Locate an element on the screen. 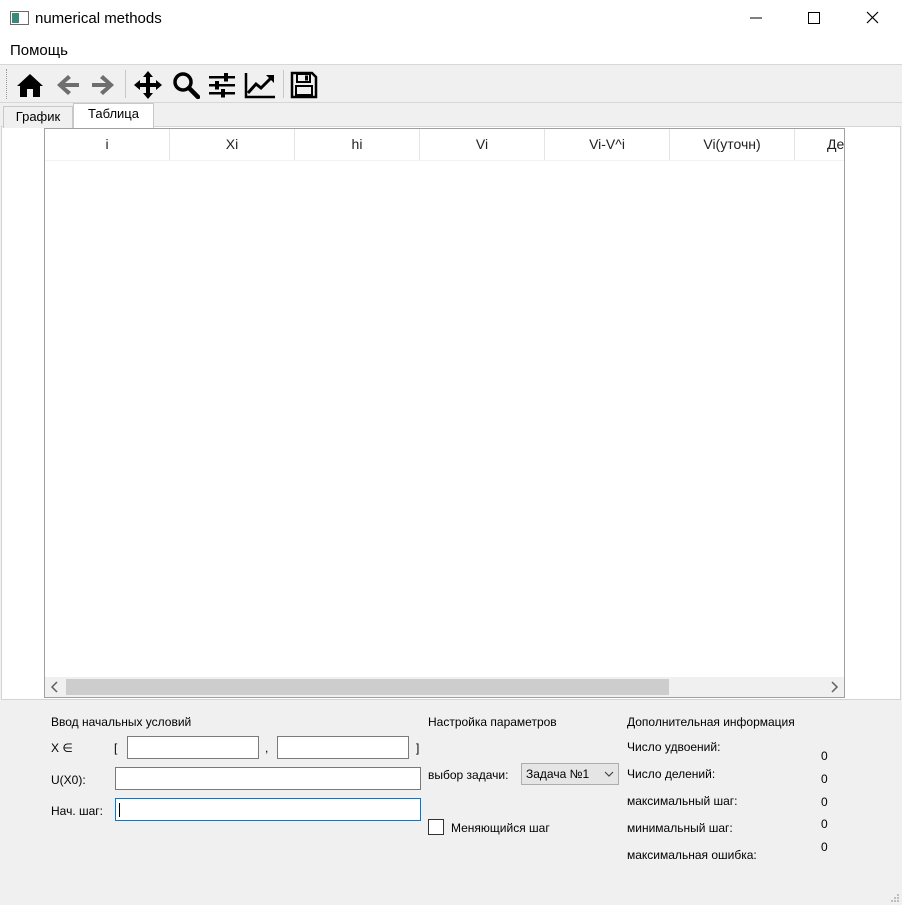 The width and height of the screenshot is (902, 905). x-to-input is located at coordinates (343, 747).